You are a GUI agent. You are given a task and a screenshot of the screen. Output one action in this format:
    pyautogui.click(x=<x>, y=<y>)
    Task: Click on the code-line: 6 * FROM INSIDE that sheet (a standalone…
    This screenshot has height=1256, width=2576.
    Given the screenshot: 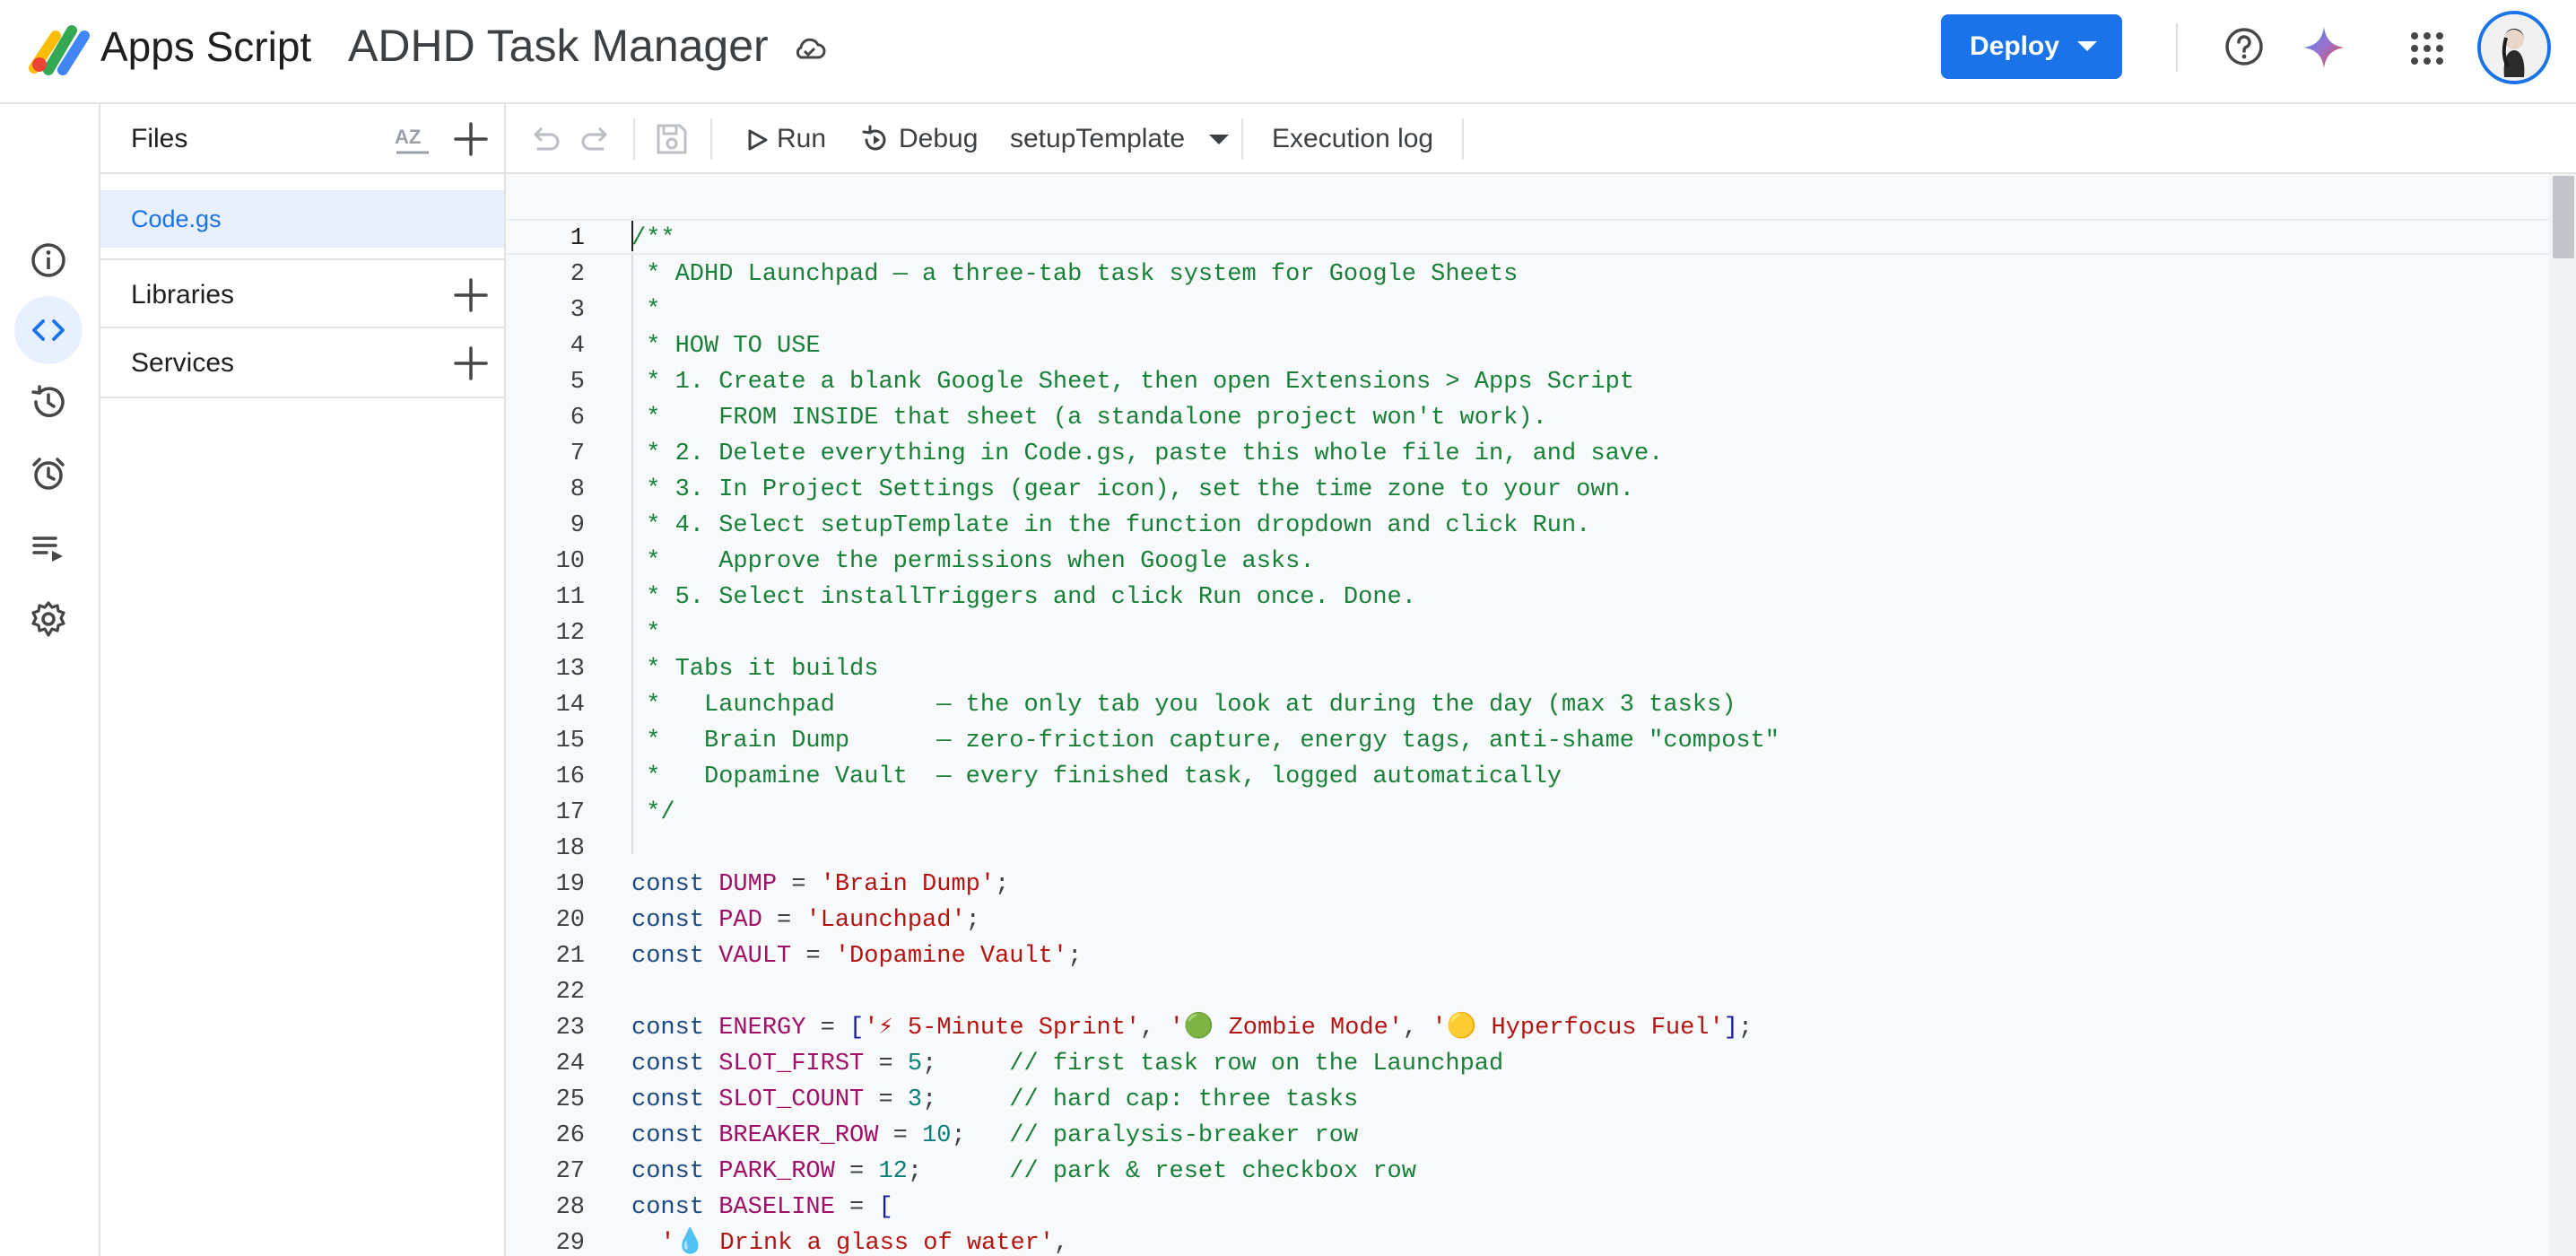 What is the action you would take?
    pyautogui.click(x=1528, y=418)
    